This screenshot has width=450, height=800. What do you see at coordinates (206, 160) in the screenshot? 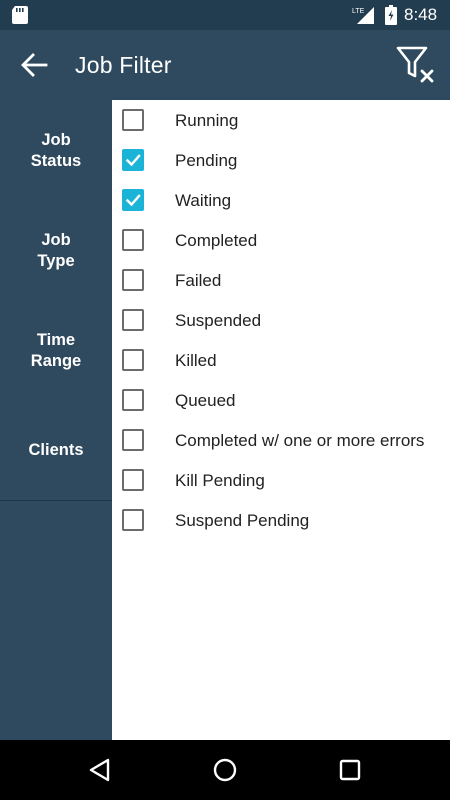
I see `option-label: Pending` at bounding box center [206, 160].